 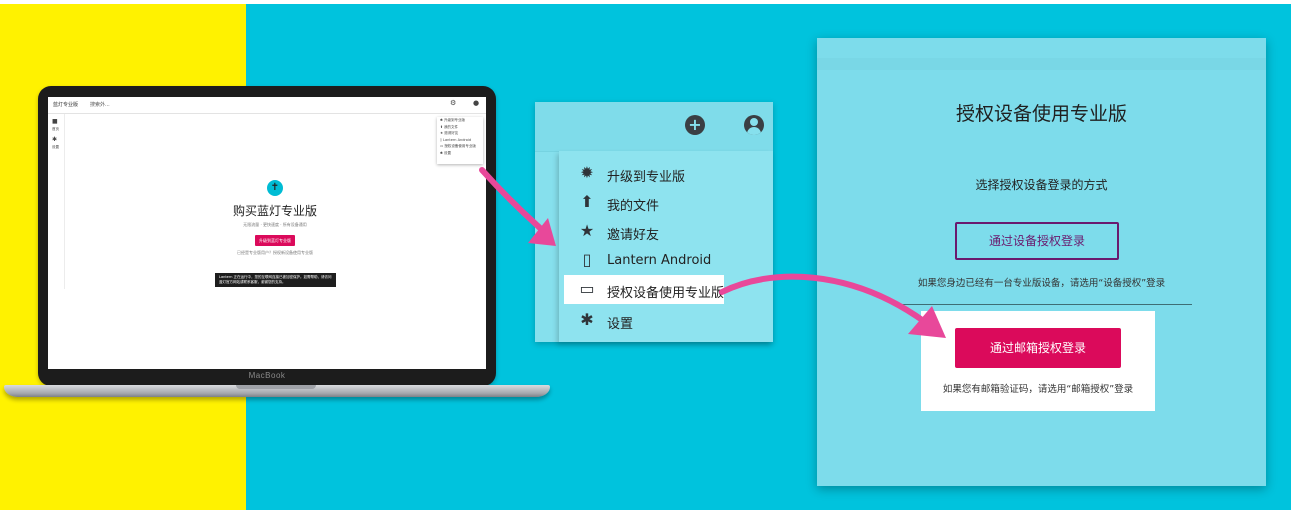 What do you see at coordinates (511, 199) in the screenshot?
I see `arrow-laptop-to-menu` at bounding box center [511, 199].